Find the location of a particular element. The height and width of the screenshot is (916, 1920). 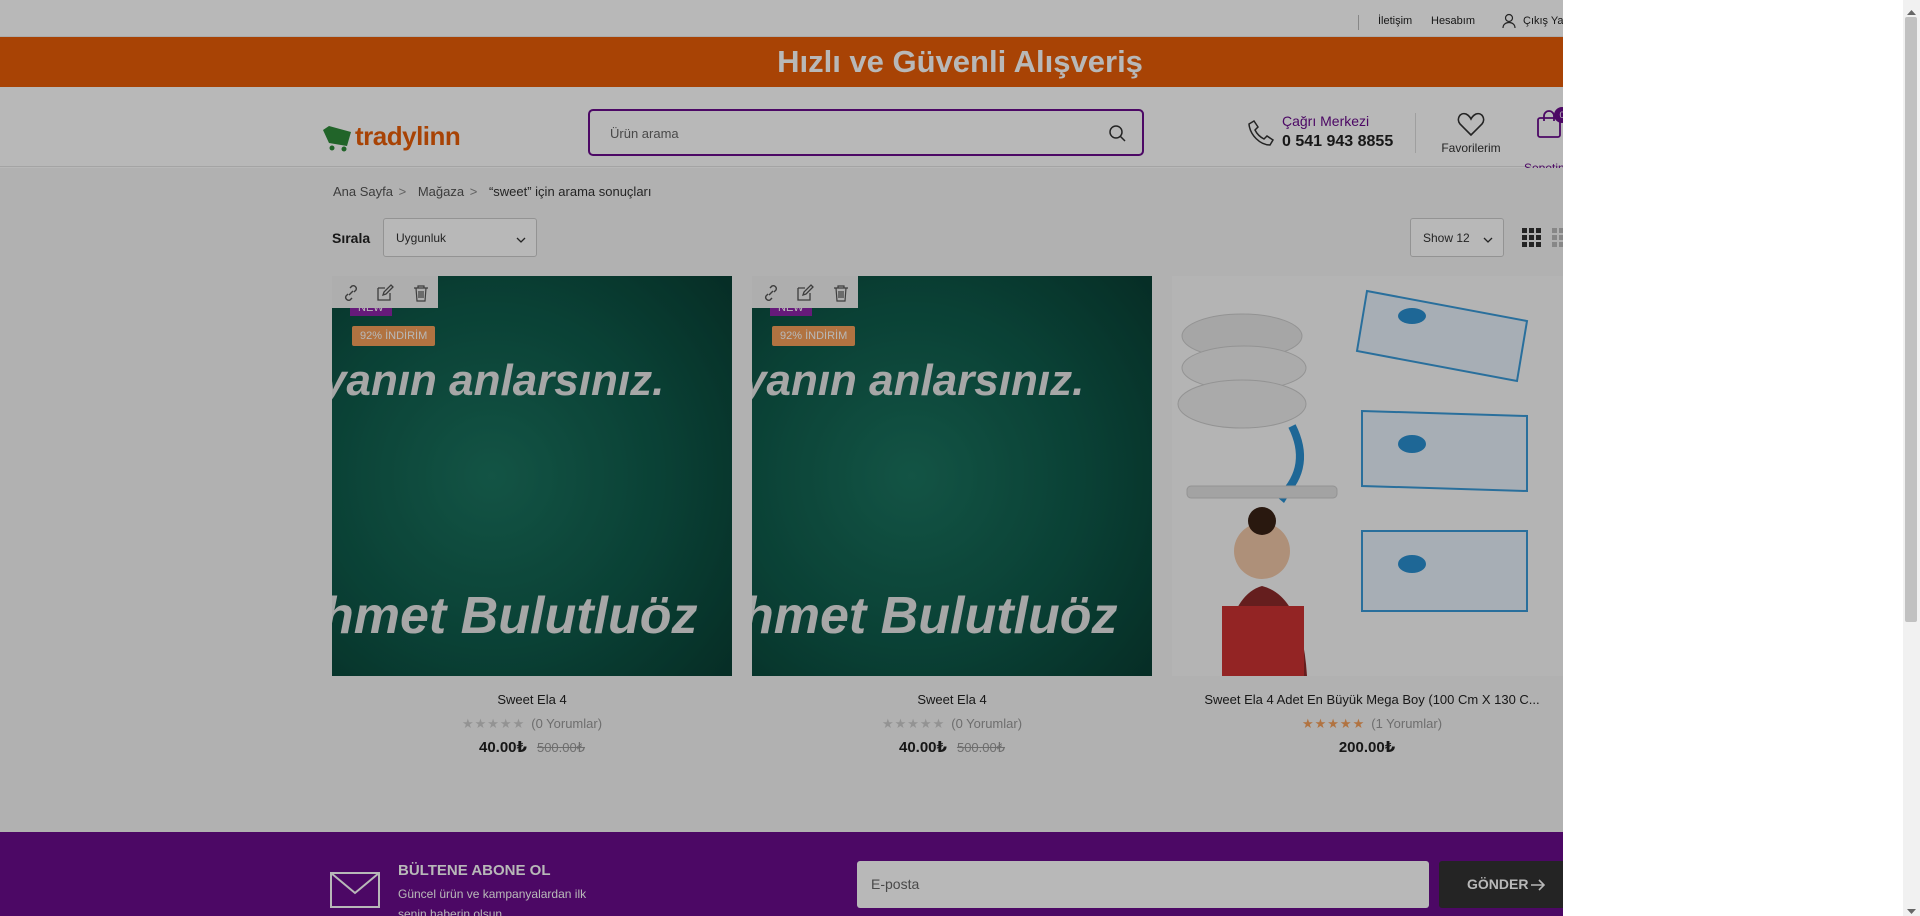

scroll-down-arrow-icon is located at coordinates (1911, 908).